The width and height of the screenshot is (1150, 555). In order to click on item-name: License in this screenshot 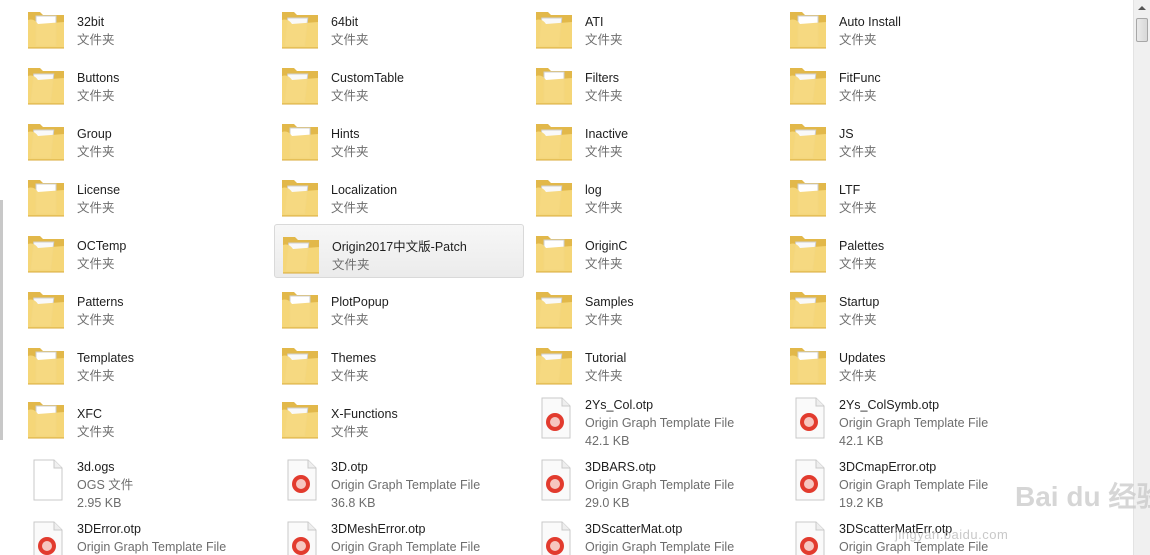, I will do `click(99, 190)`.